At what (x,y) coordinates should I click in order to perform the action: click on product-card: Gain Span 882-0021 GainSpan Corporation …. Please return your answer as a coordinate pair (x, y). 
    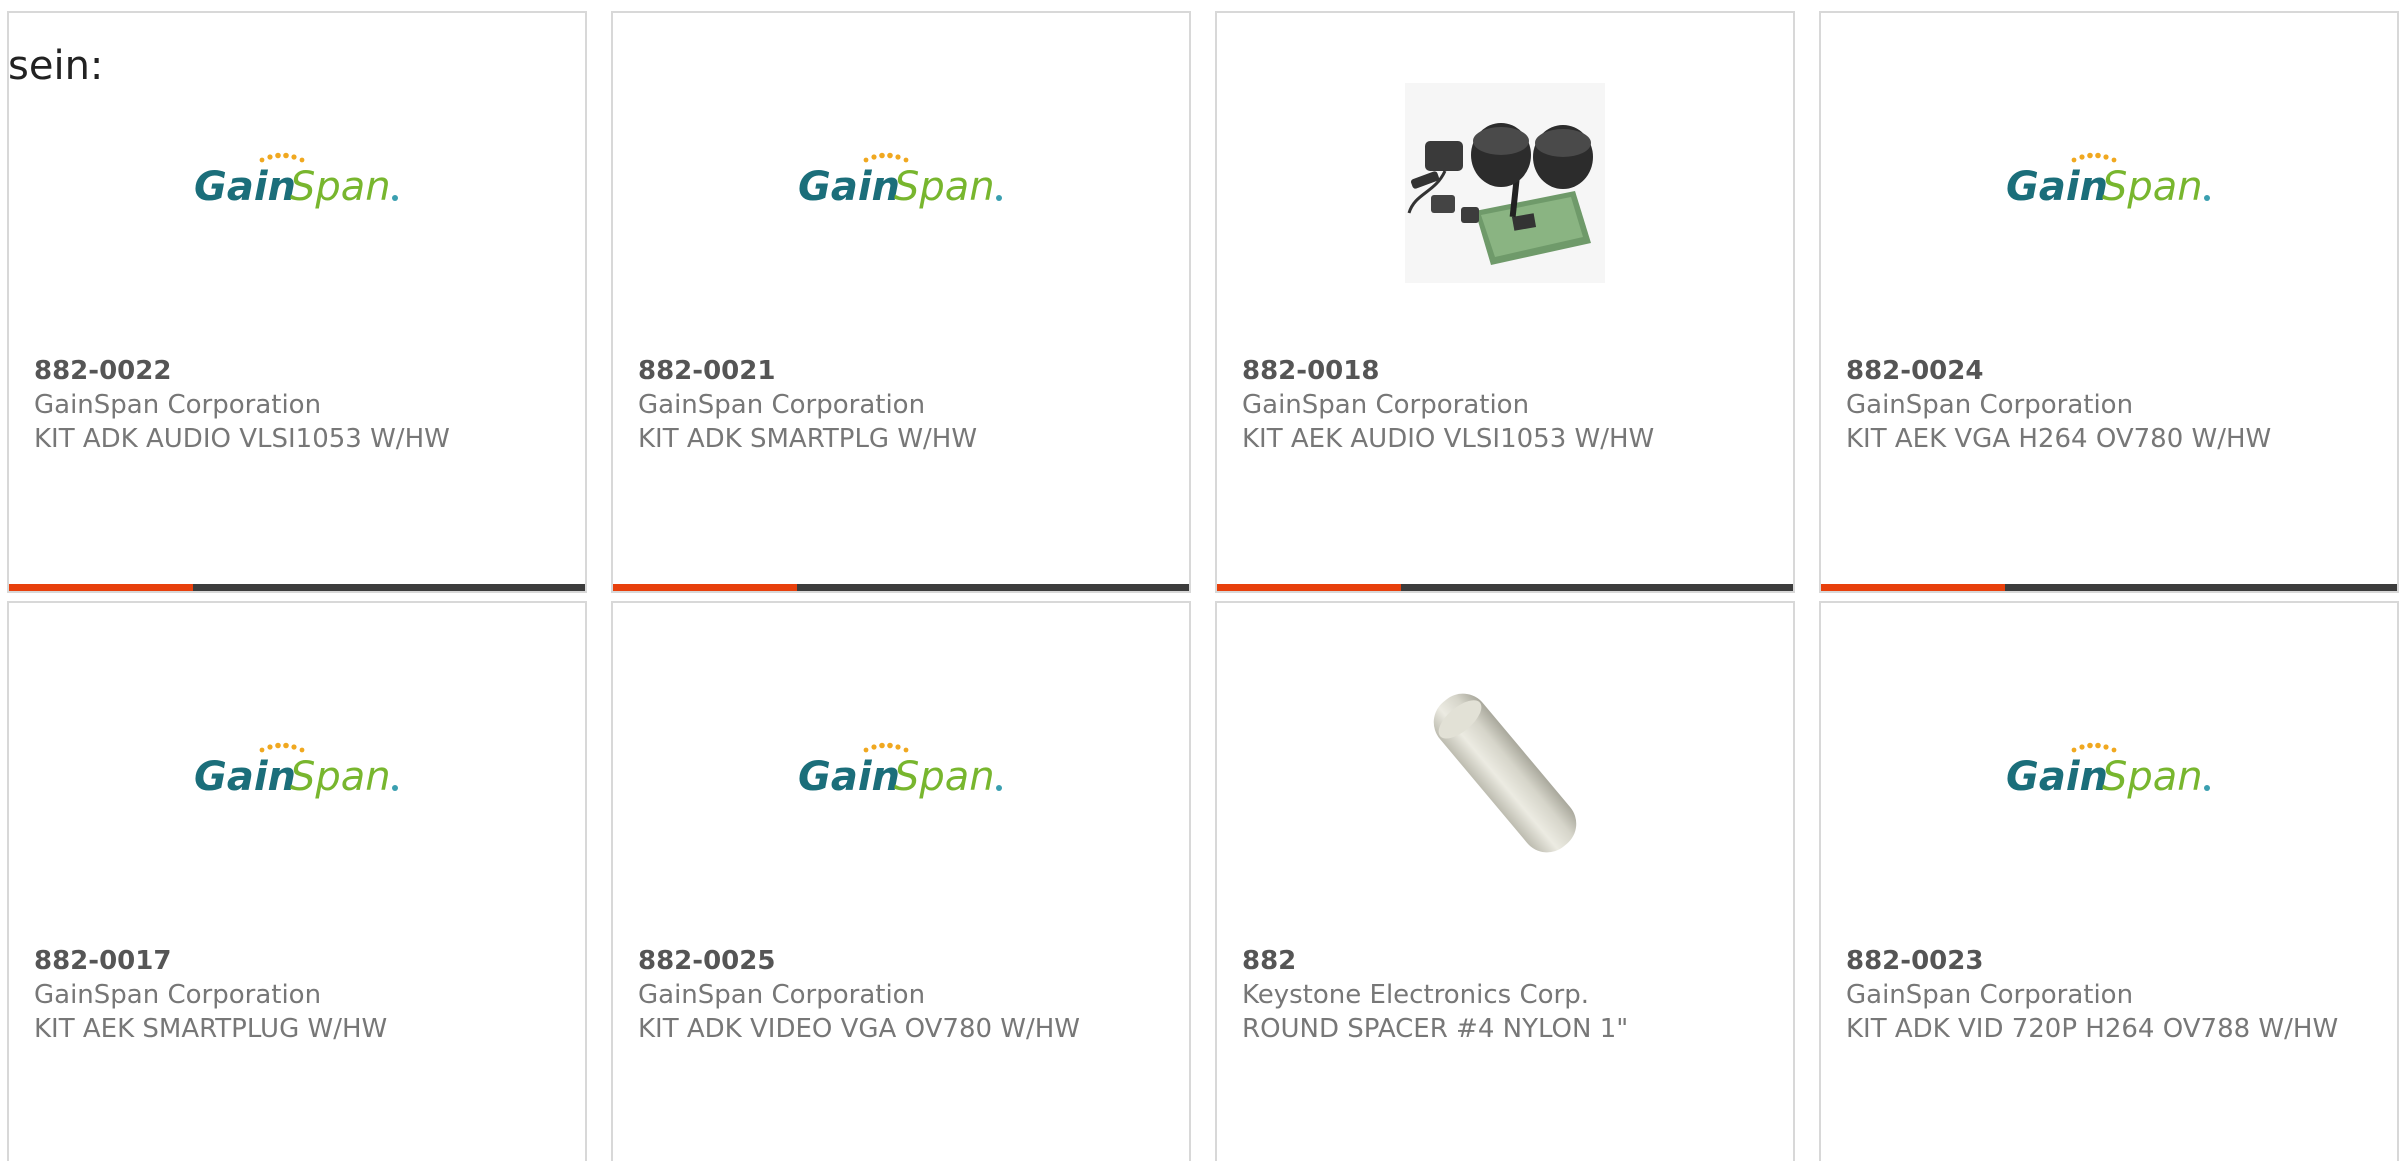
    Looking at the image, I should click on (901, 302).